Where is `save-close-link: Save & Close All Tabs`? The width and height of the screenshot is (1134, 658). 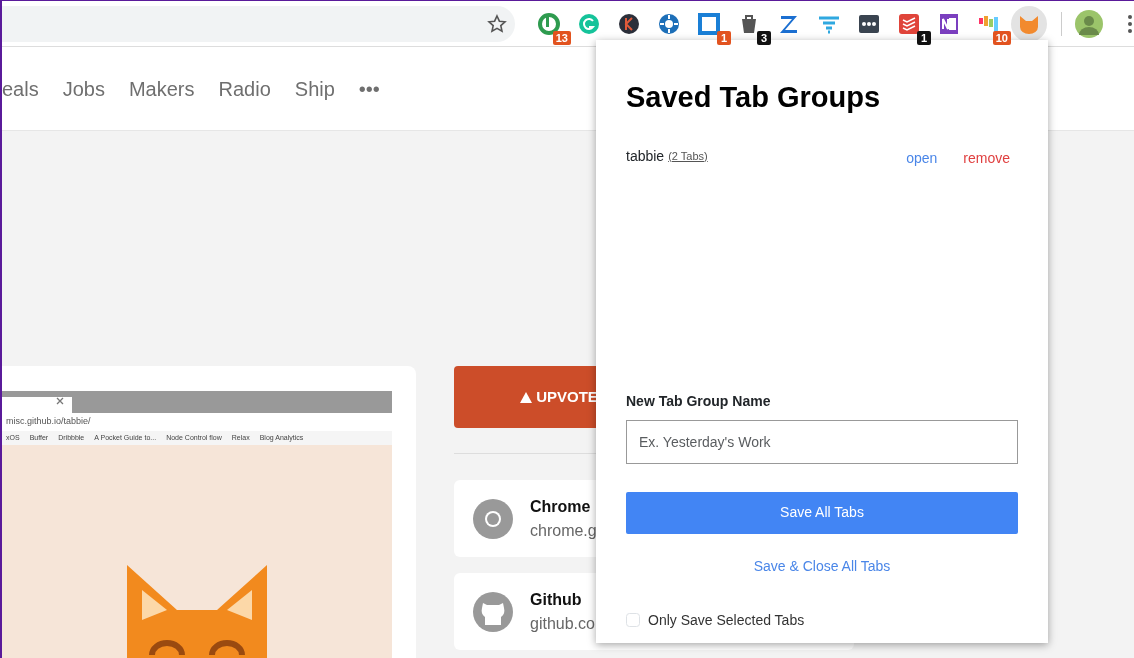
save-close-link: Save & Close All Tabs is located at coordinates (822, 565).